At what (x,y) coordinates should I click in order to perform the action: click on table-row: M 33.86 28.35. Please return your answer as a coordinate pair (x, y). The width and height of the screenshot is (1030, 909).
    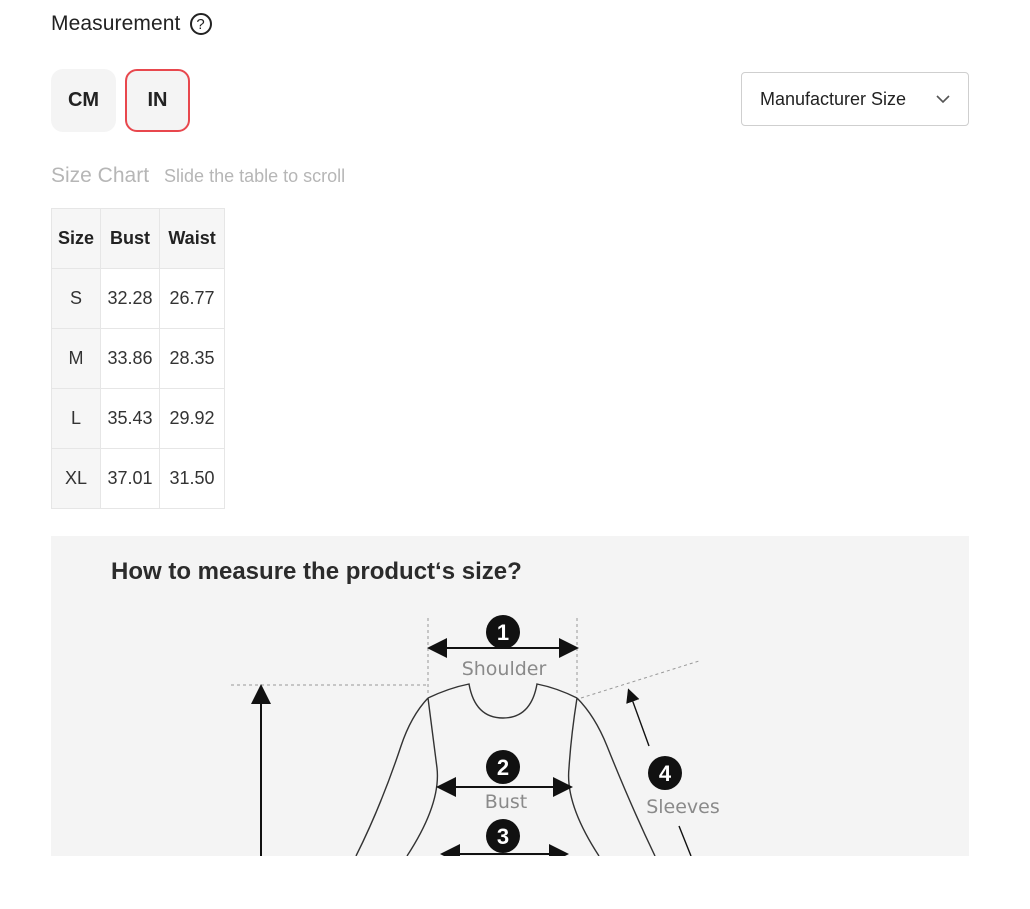
    Looking at the image, I should click on (138, 358).